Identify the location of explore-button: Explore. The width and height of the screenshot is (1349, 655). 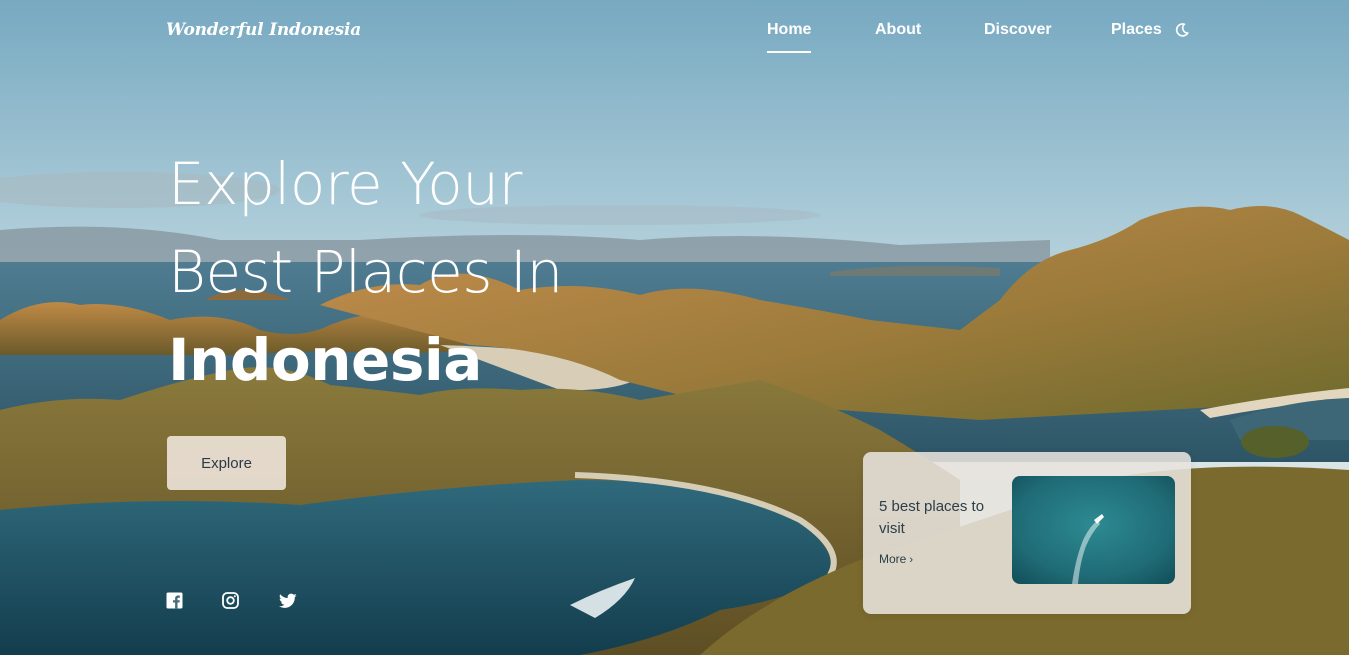
(226, 463).